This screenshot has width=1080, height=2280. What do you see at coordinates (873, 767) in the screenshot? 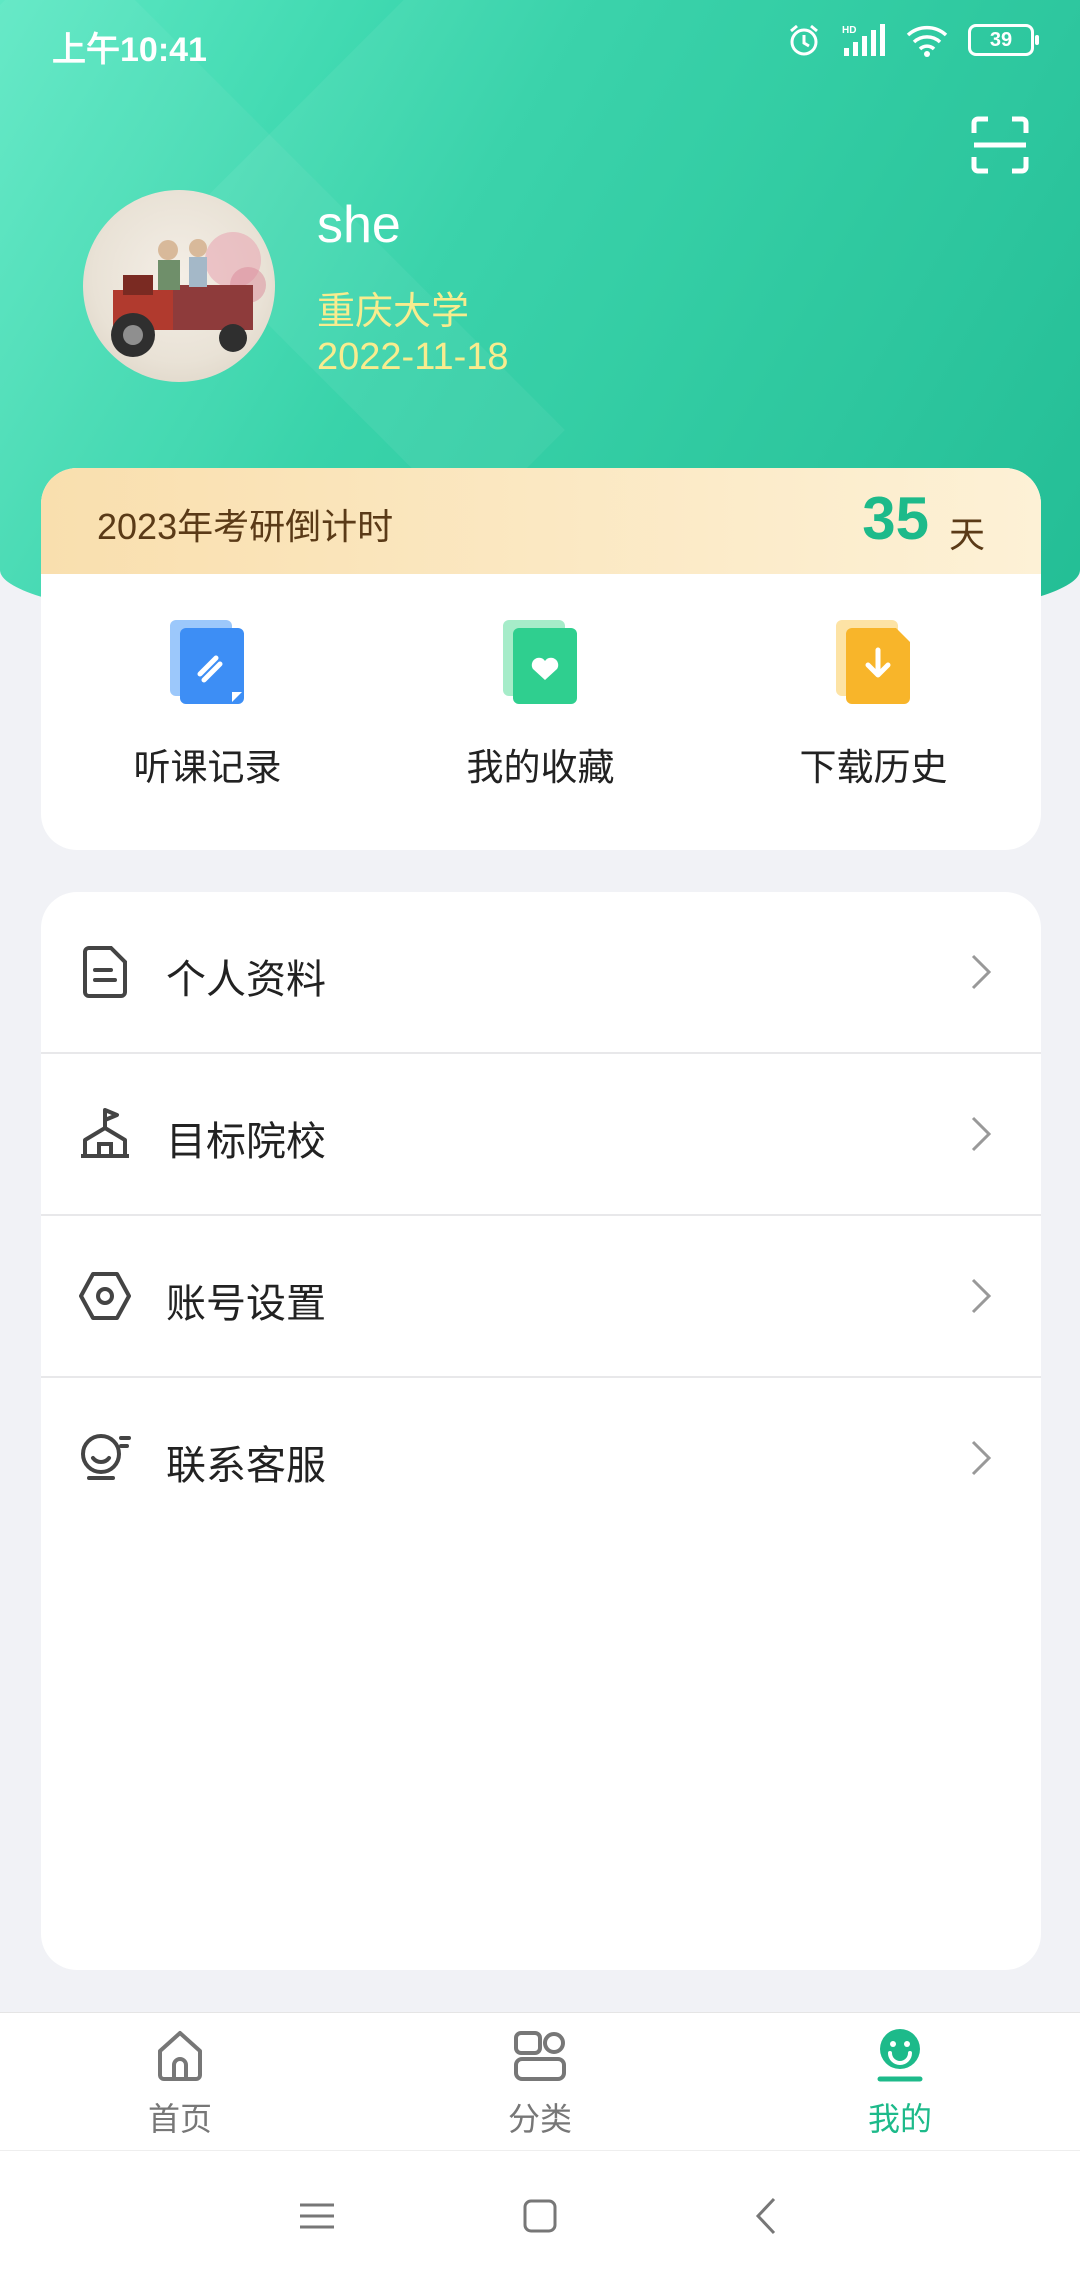
I see `quick-action-label: 下载历史` at bounding box center [873, 767].